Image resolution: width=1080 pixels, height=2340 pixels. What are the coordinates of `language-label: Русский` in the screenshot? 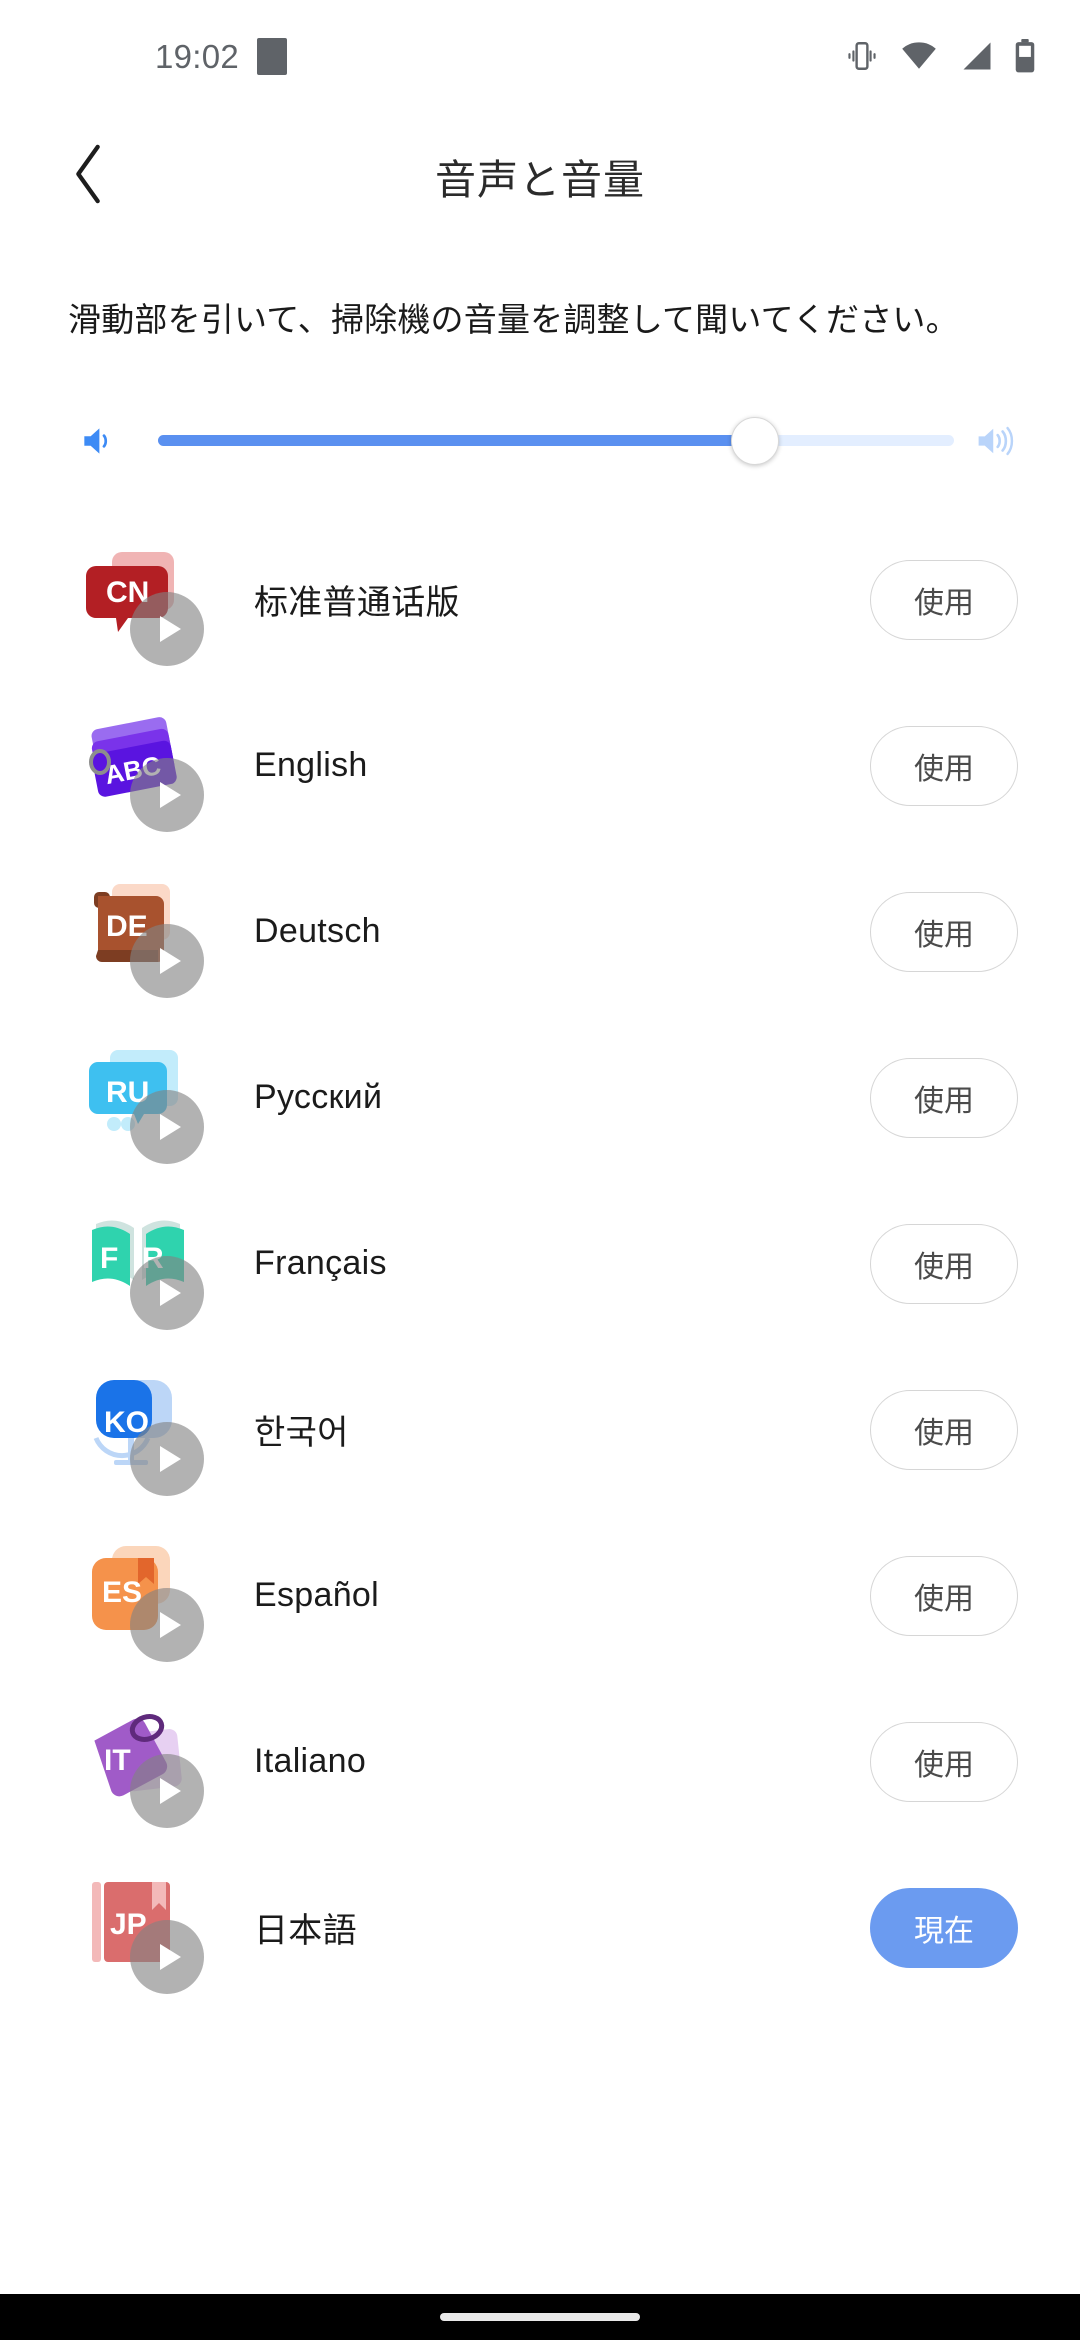 It's located at (318, 1097).